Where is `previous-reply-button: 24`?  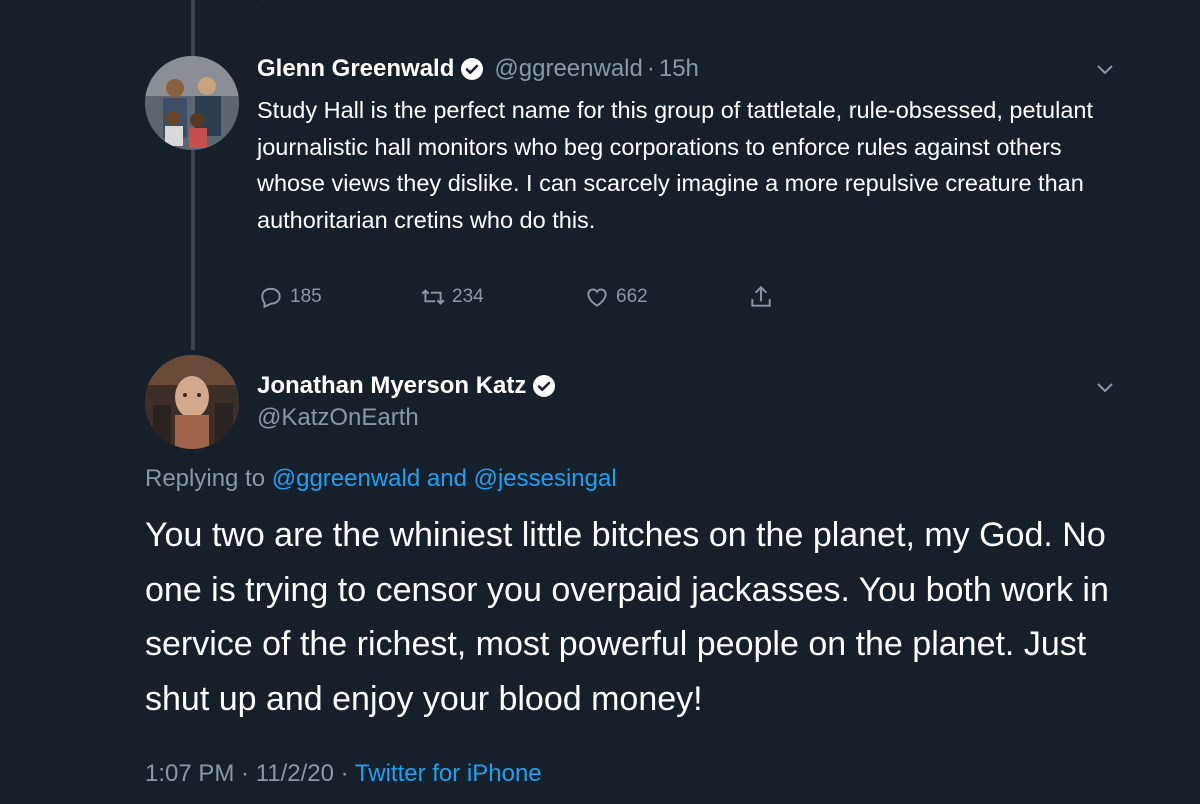 previous-reply-button: 24 is located at coordinates (284, 1).